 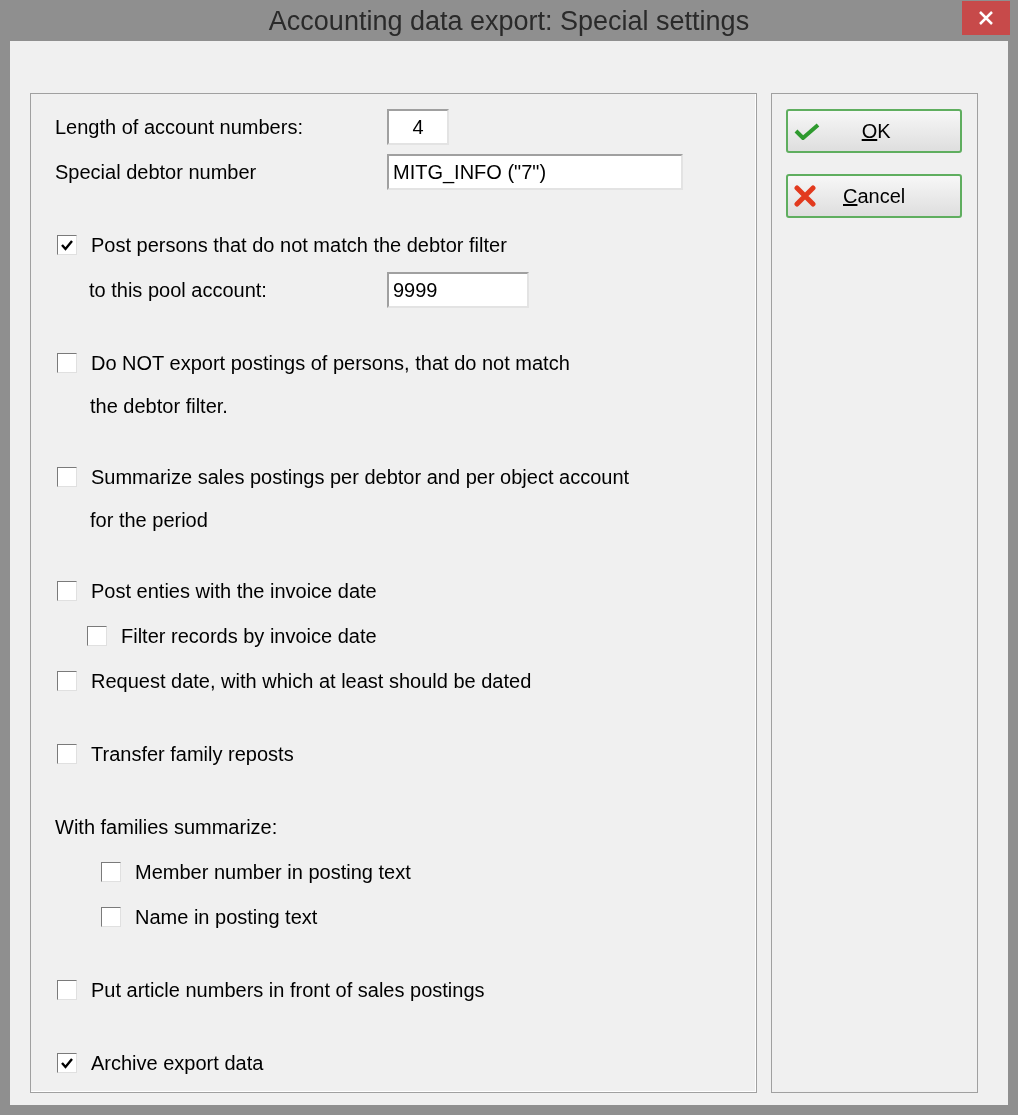 I want to click on checkbox-label: Transfer family reposts, so click(x=192, y=754).